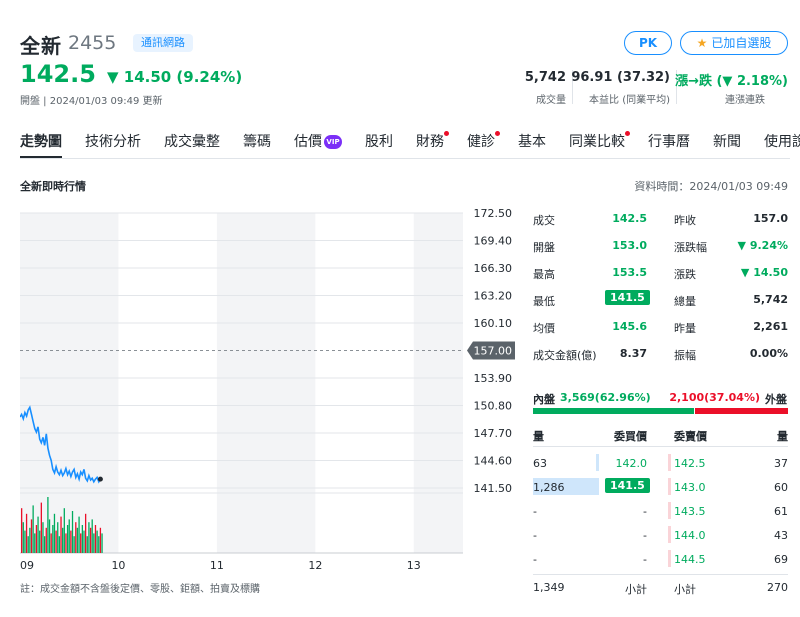 The image size is (800, 617). Describe the element at coordinates (379, 145) in the screenshot. I see `tab-5: 股利` at that location.